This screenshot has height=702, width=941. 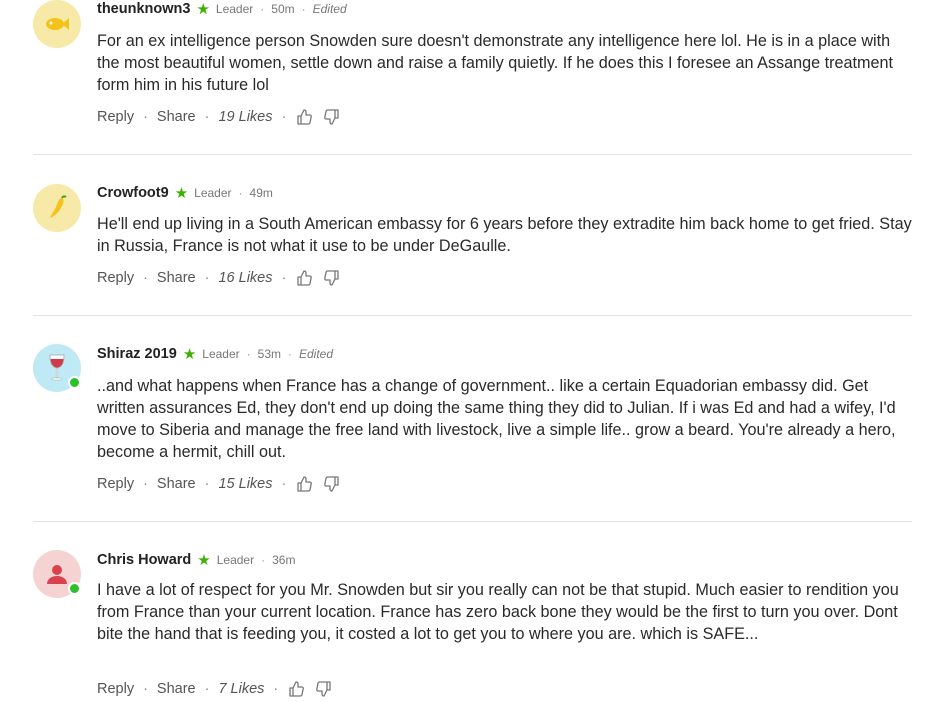 What do you see at coordinates (137, 354) in the screenshot?
I see `username: Shiraz 2019` at bounding box center [137, 354].